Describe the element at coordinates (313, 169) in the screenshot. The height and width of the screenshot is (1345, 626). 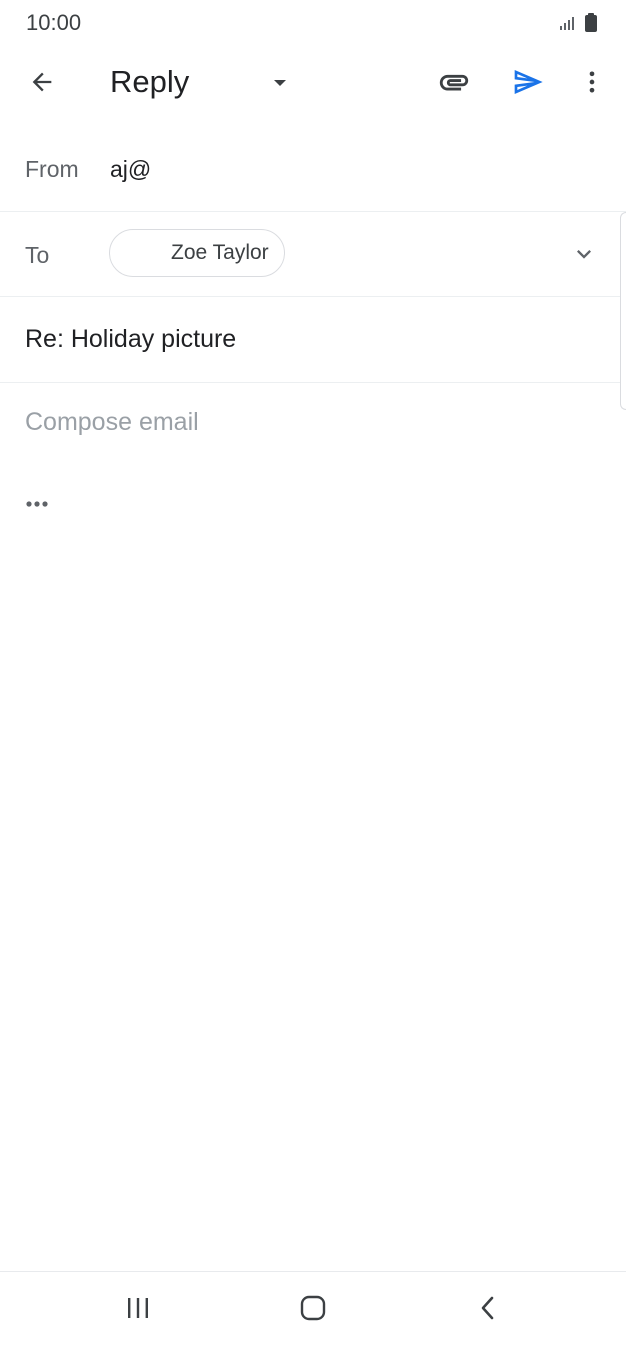
I see `from-row: From aj@` at that location.